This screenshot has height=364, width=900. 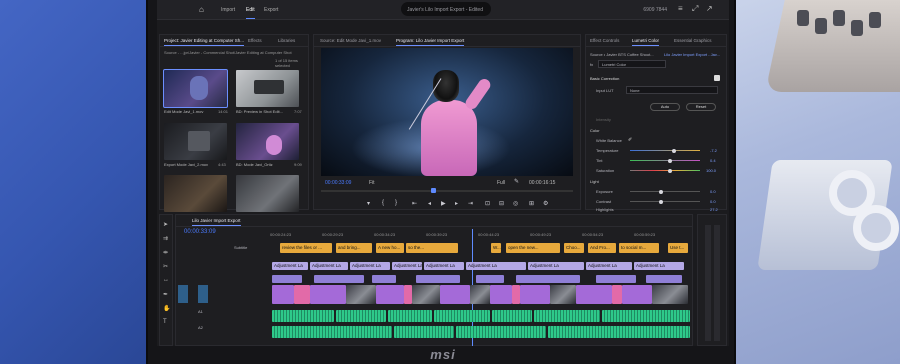 I want to click on tab-libraries: Libraries, so click(x=286, y=40).